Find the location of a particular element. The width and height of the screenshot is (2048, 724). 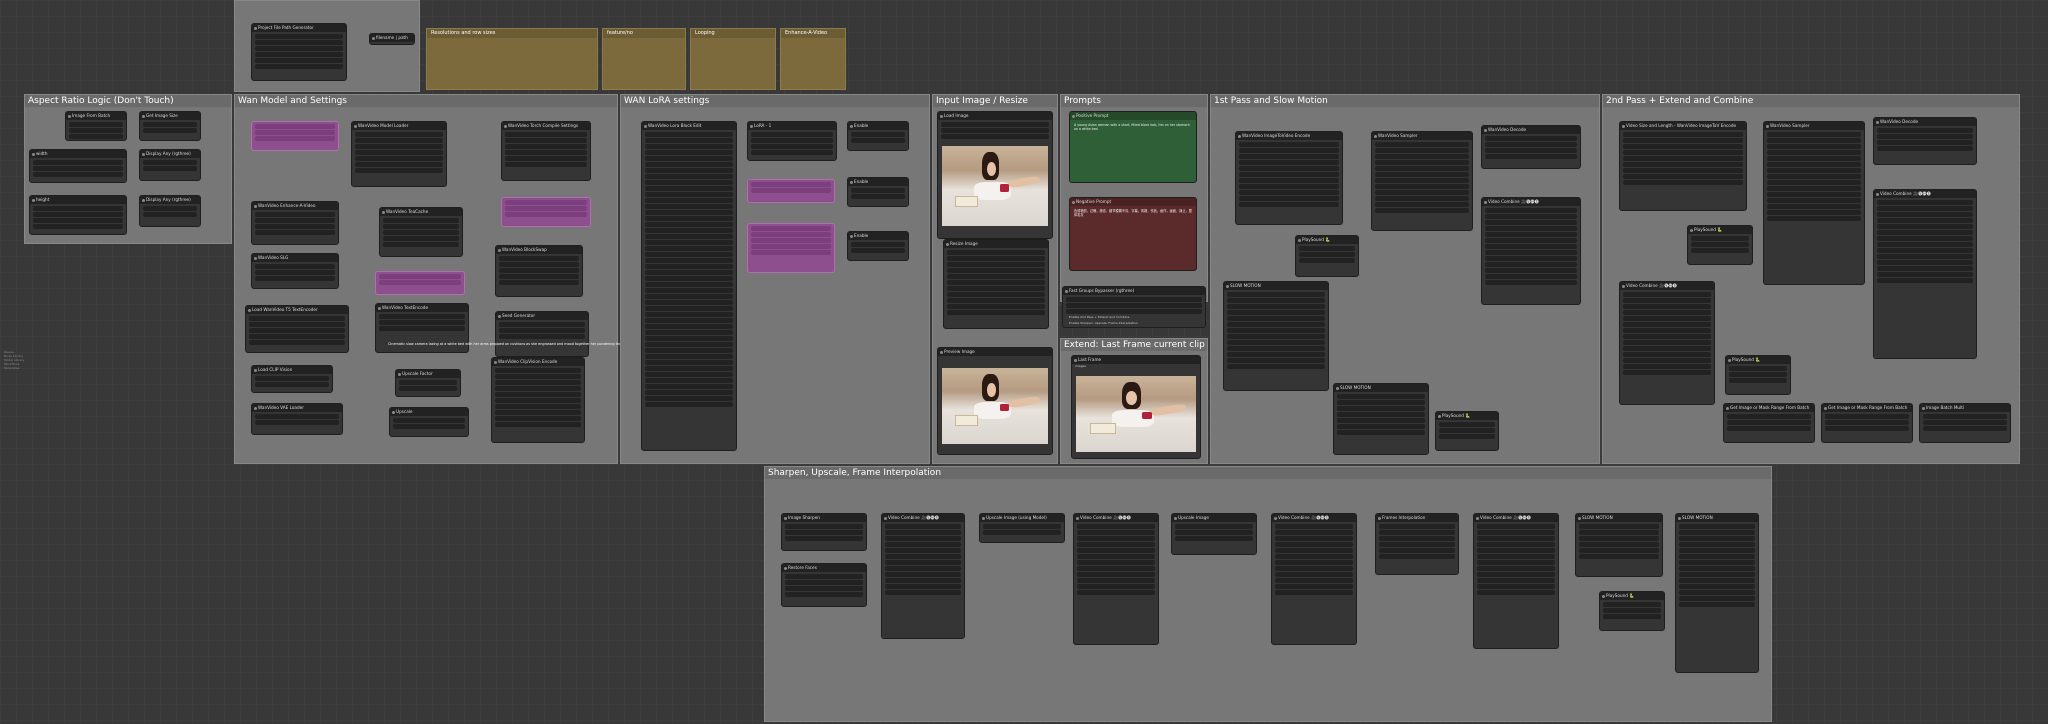

node-load-image: Load Image choose file to upload is located at coordinates (995, 175).